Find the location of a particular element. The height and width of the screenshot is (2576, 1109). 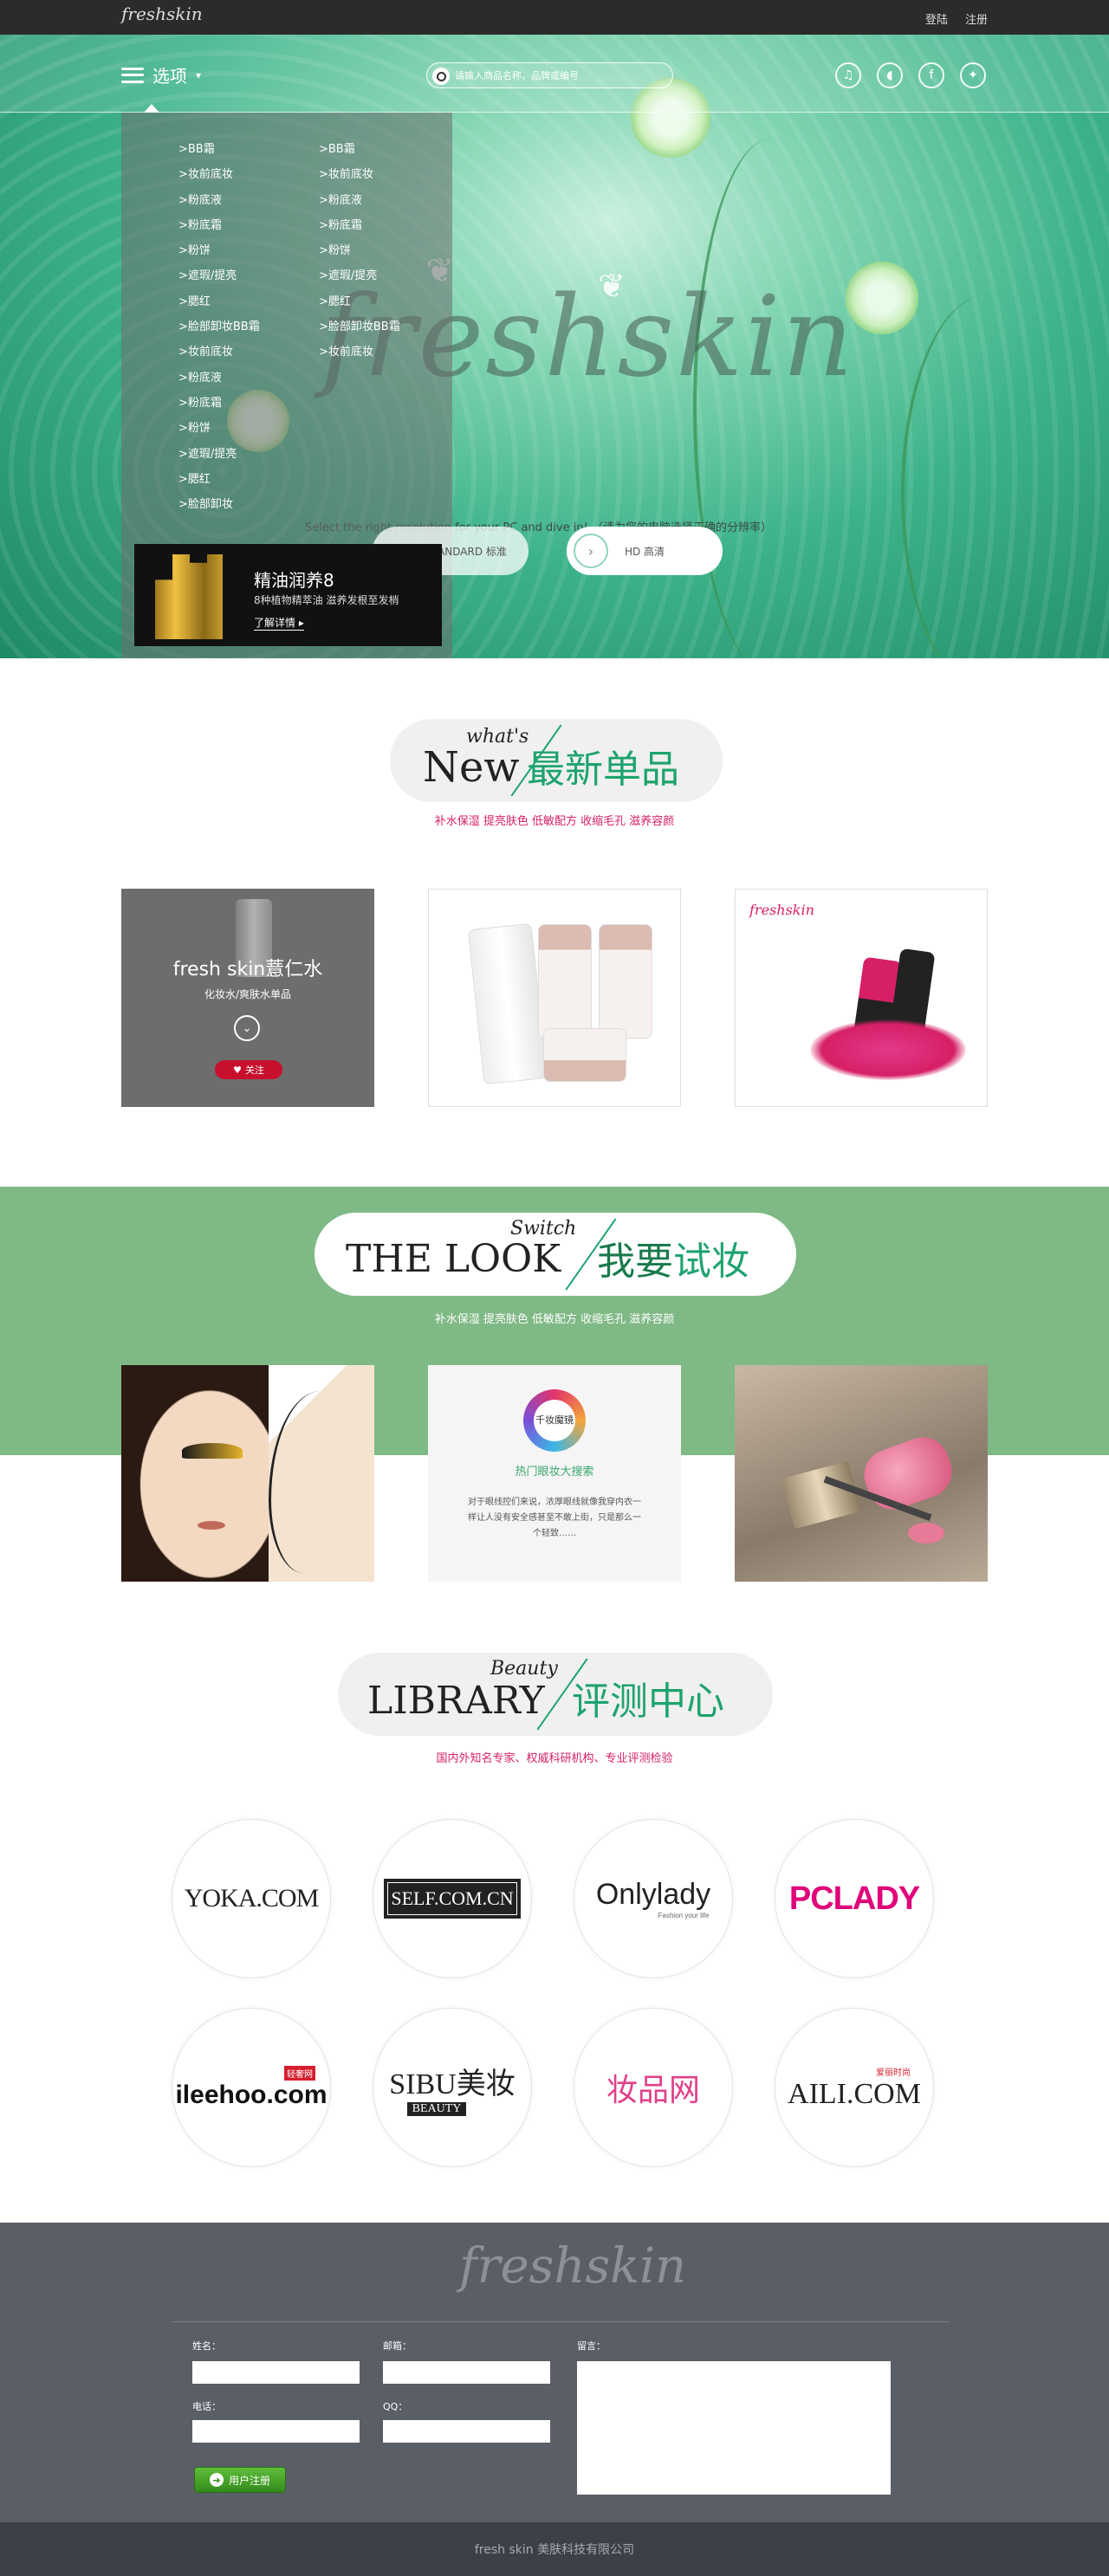

badge-english-title: New is located at coordinates (472, 767).